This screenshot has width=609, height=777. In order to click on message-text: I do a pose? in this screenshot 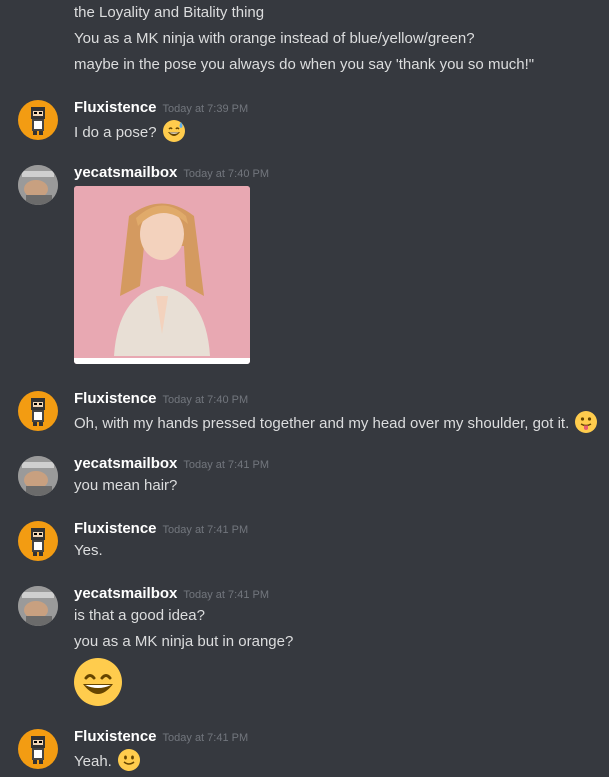, I will do `click(129, 131)`.